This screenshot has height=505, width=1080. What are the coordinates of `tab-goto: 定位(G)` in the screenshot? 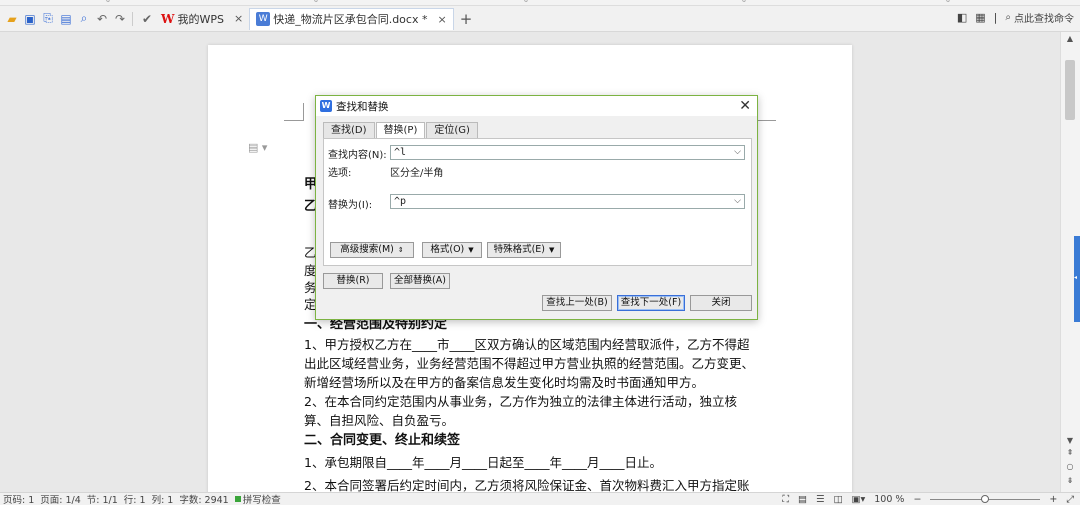 It's located at (452, 130).